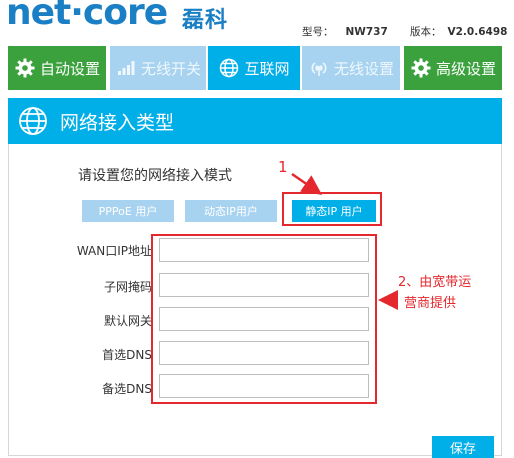  I want to click on annotation-step-1: 1, so click(283, 167).